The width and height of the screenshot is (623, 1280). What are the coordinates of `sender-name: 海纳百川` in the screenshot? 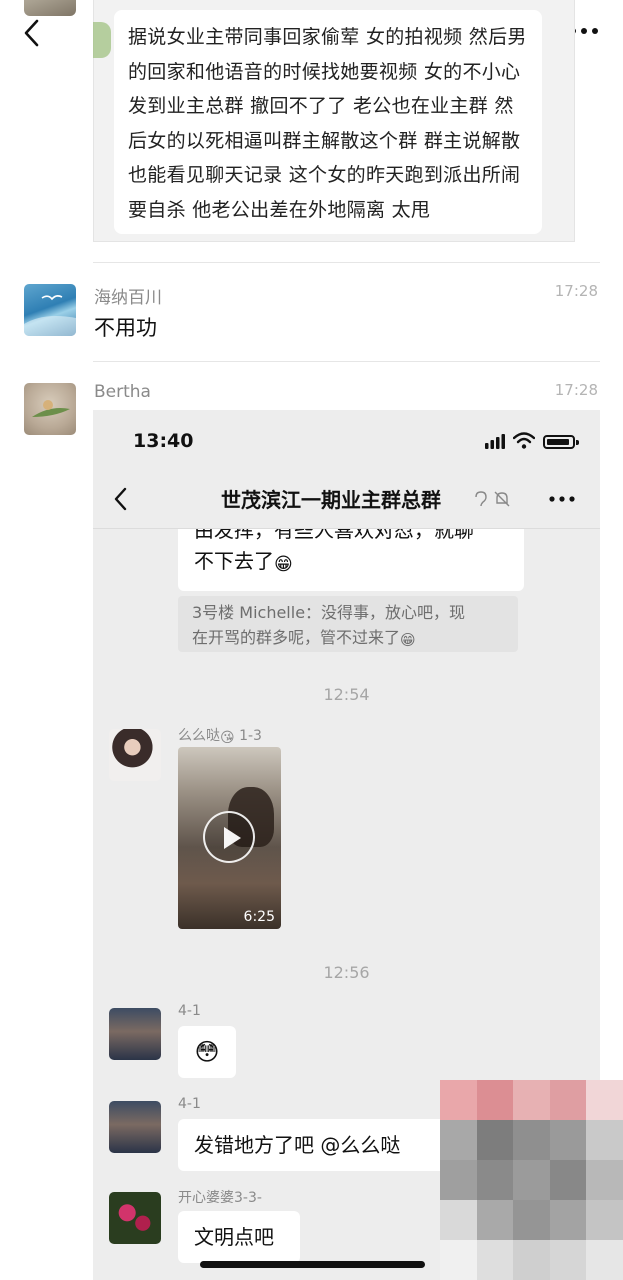 It's located at (128, 298).